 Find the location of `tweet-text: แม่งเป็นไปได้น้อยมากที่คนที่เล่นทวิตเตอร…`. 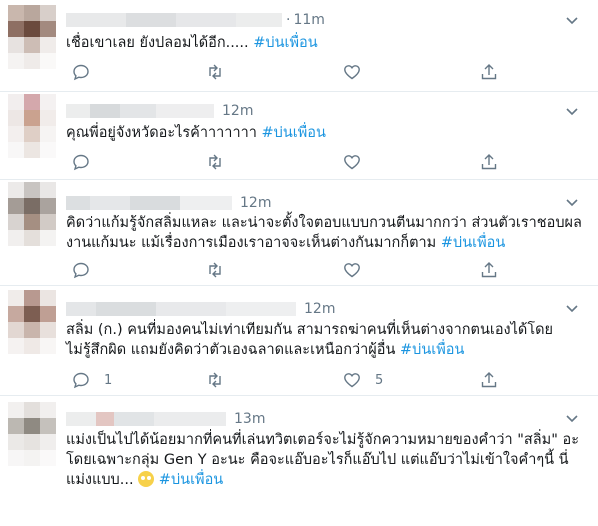

tweet-text: แม่งเป็นไปได้น้อยมากที่คนที่เล่นทวิตเตอร… is located at coordinates (323, 460).